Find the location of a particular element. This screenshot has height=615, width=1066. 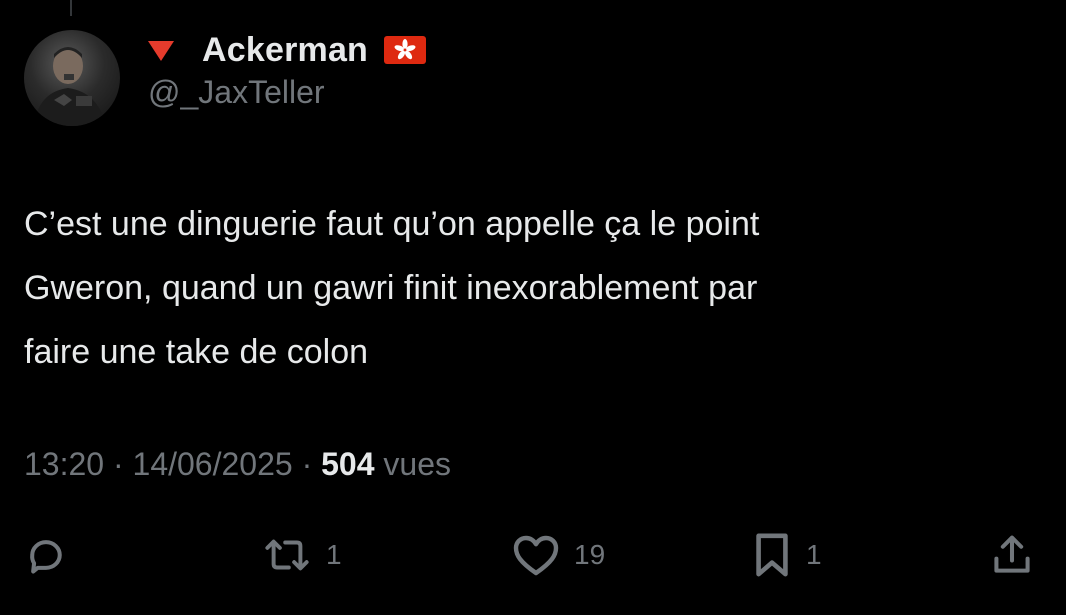

share-button is located at coordinates (1012, 555).